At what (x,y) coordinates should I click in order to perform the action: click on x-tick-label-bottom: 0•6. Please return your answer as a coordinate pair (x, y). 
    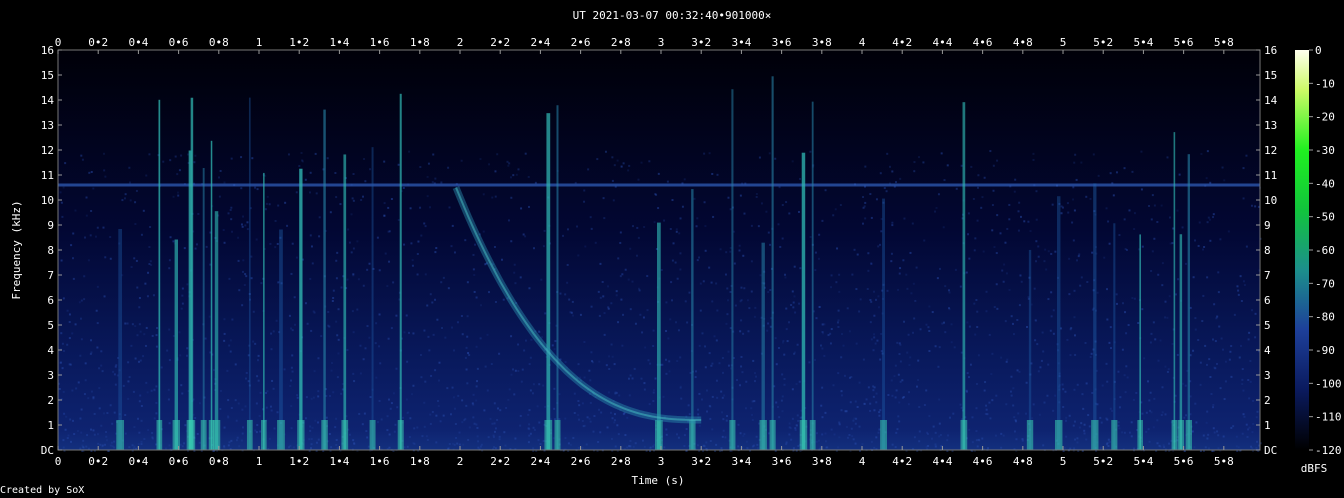
    Looking at the image, I should click on (179, 461).